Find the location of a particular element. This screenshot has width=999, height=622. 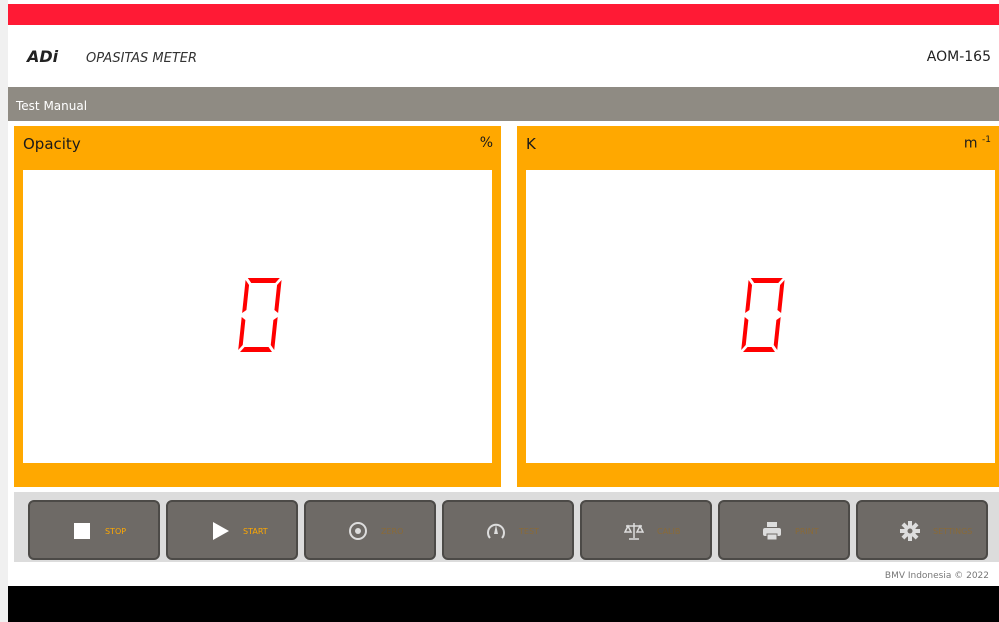

window-edge is located at coordinates (4, 311).